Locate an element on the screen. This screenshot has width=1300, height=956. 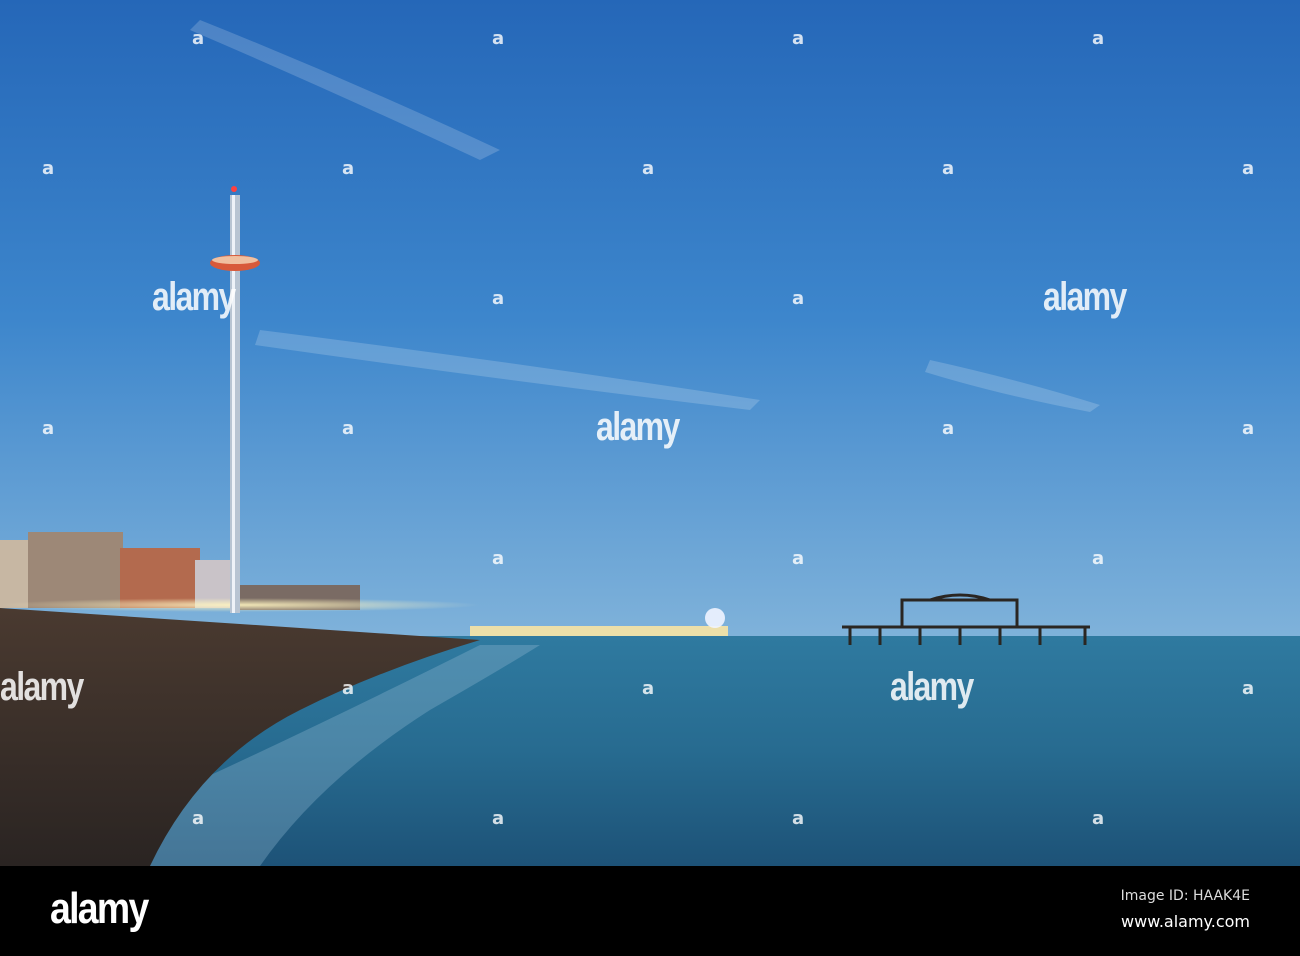
pier-ride-light is located at coordinates (715, 618).